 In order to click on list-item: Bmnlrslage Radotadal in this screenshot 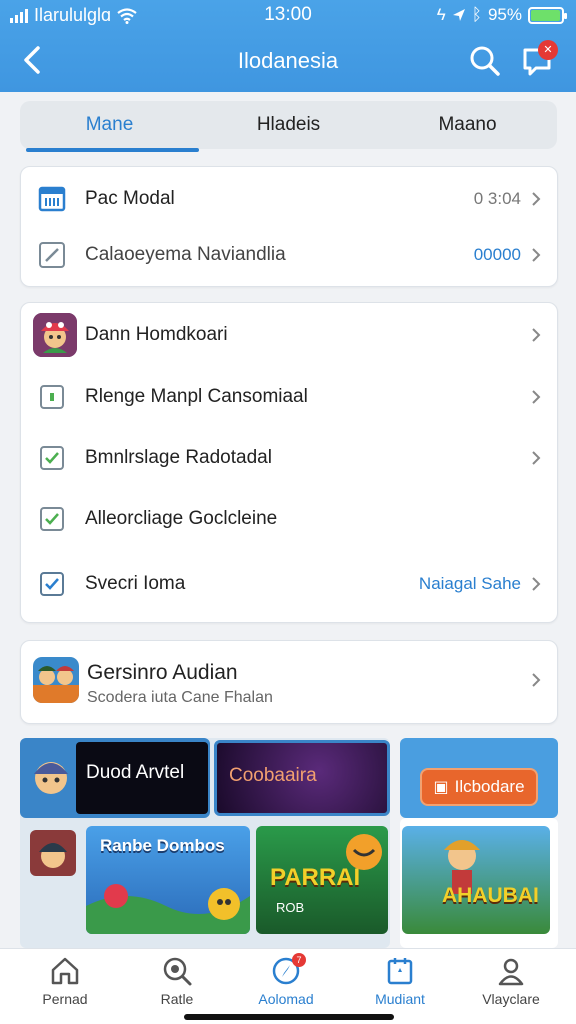, I will do `click(289, 458)`.